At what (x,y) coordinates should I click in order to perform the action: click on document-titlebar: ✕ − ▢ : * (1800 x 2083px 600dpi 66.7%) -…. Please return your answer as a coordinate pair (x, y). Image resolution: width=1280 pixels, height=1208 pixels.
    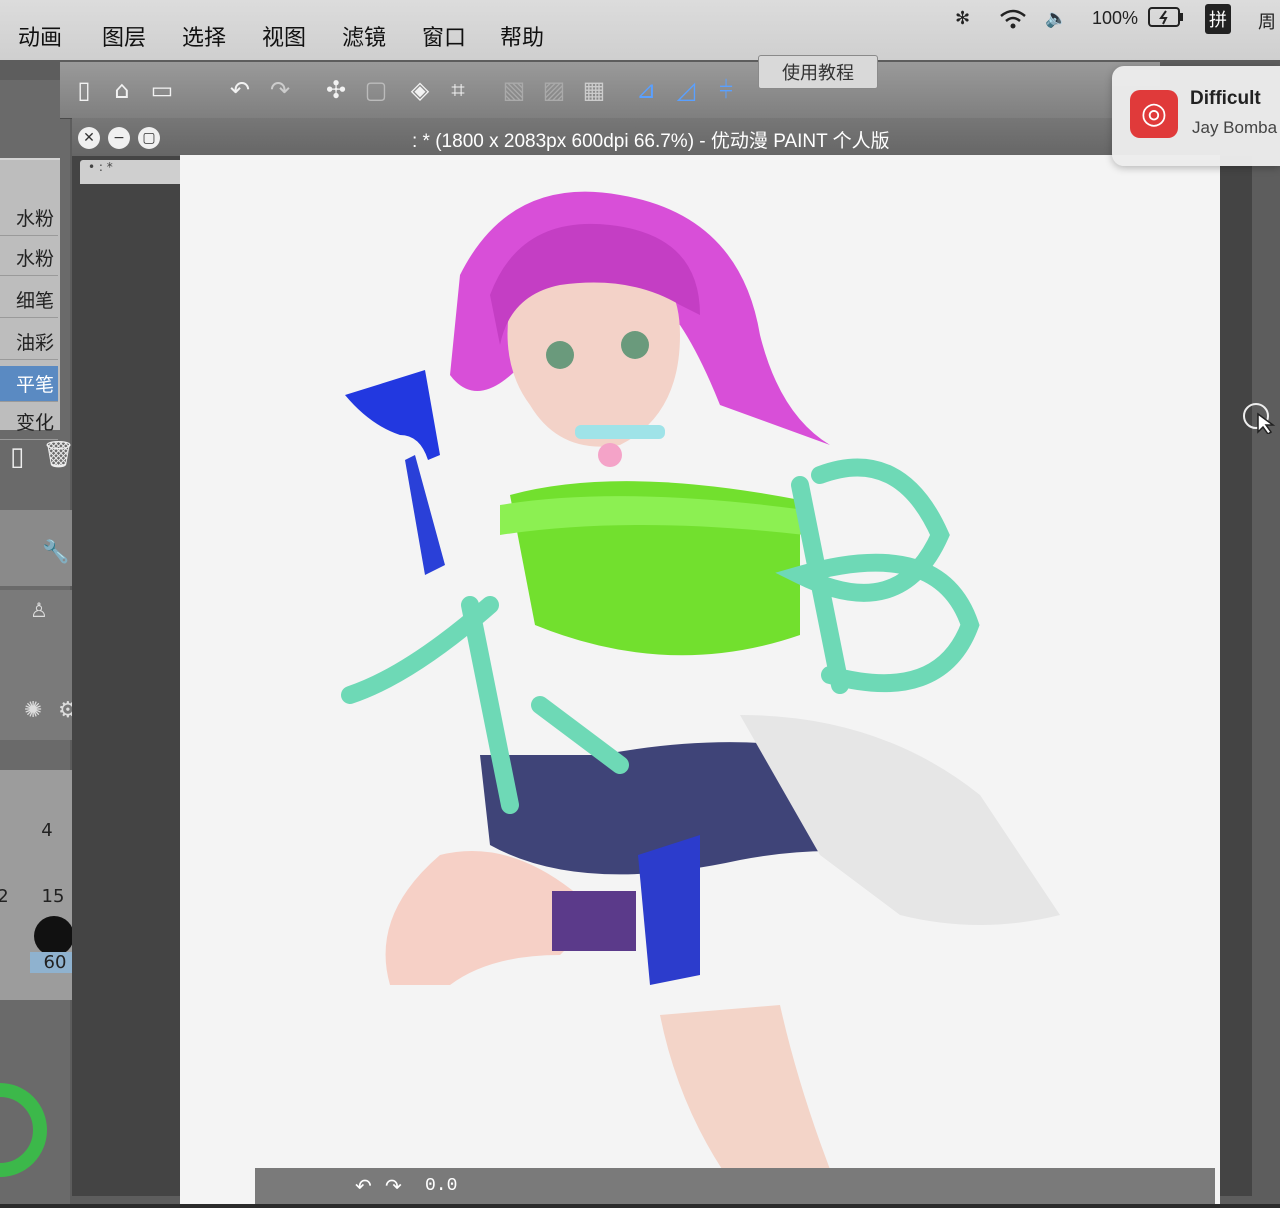
    Looking at the image, I should click on (617, 137).